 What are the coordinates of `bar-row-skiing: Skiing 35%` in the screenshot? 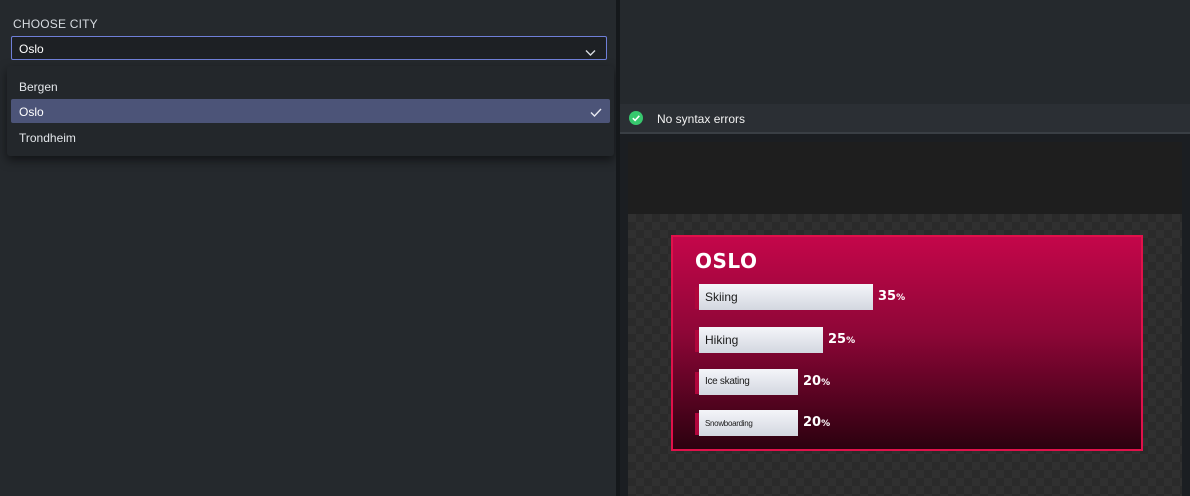 It's located at (807, 297).